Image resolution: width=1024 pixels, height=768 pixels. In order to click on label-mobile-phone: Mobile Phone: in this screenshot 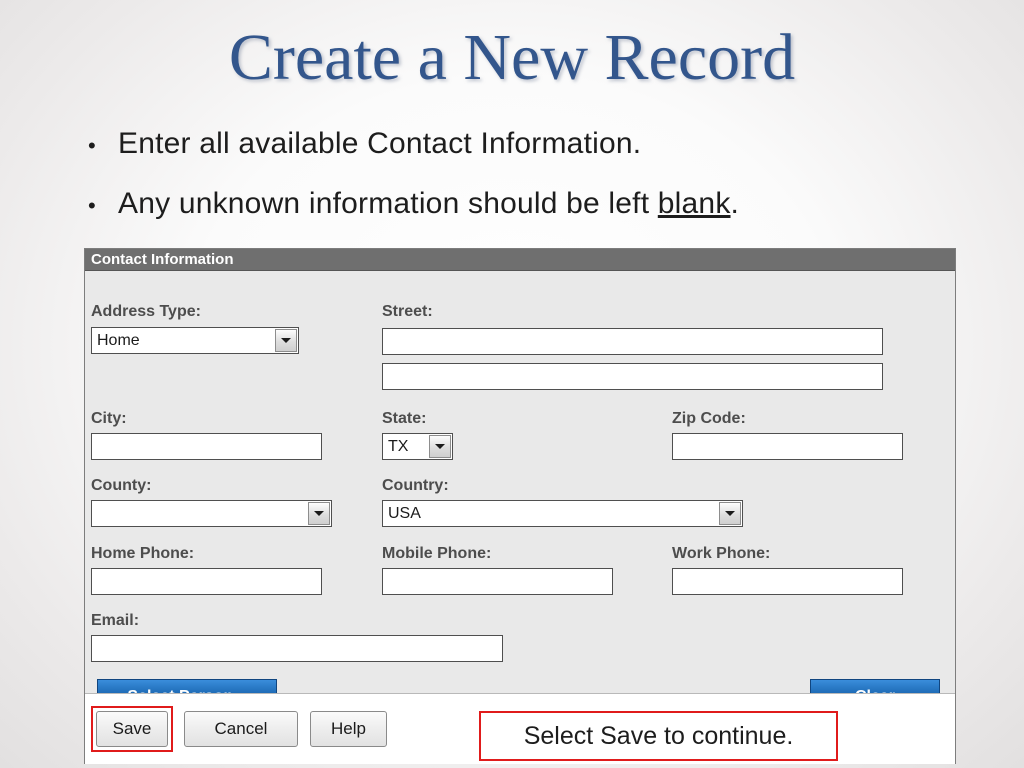, I will do `click(437, 553)`.